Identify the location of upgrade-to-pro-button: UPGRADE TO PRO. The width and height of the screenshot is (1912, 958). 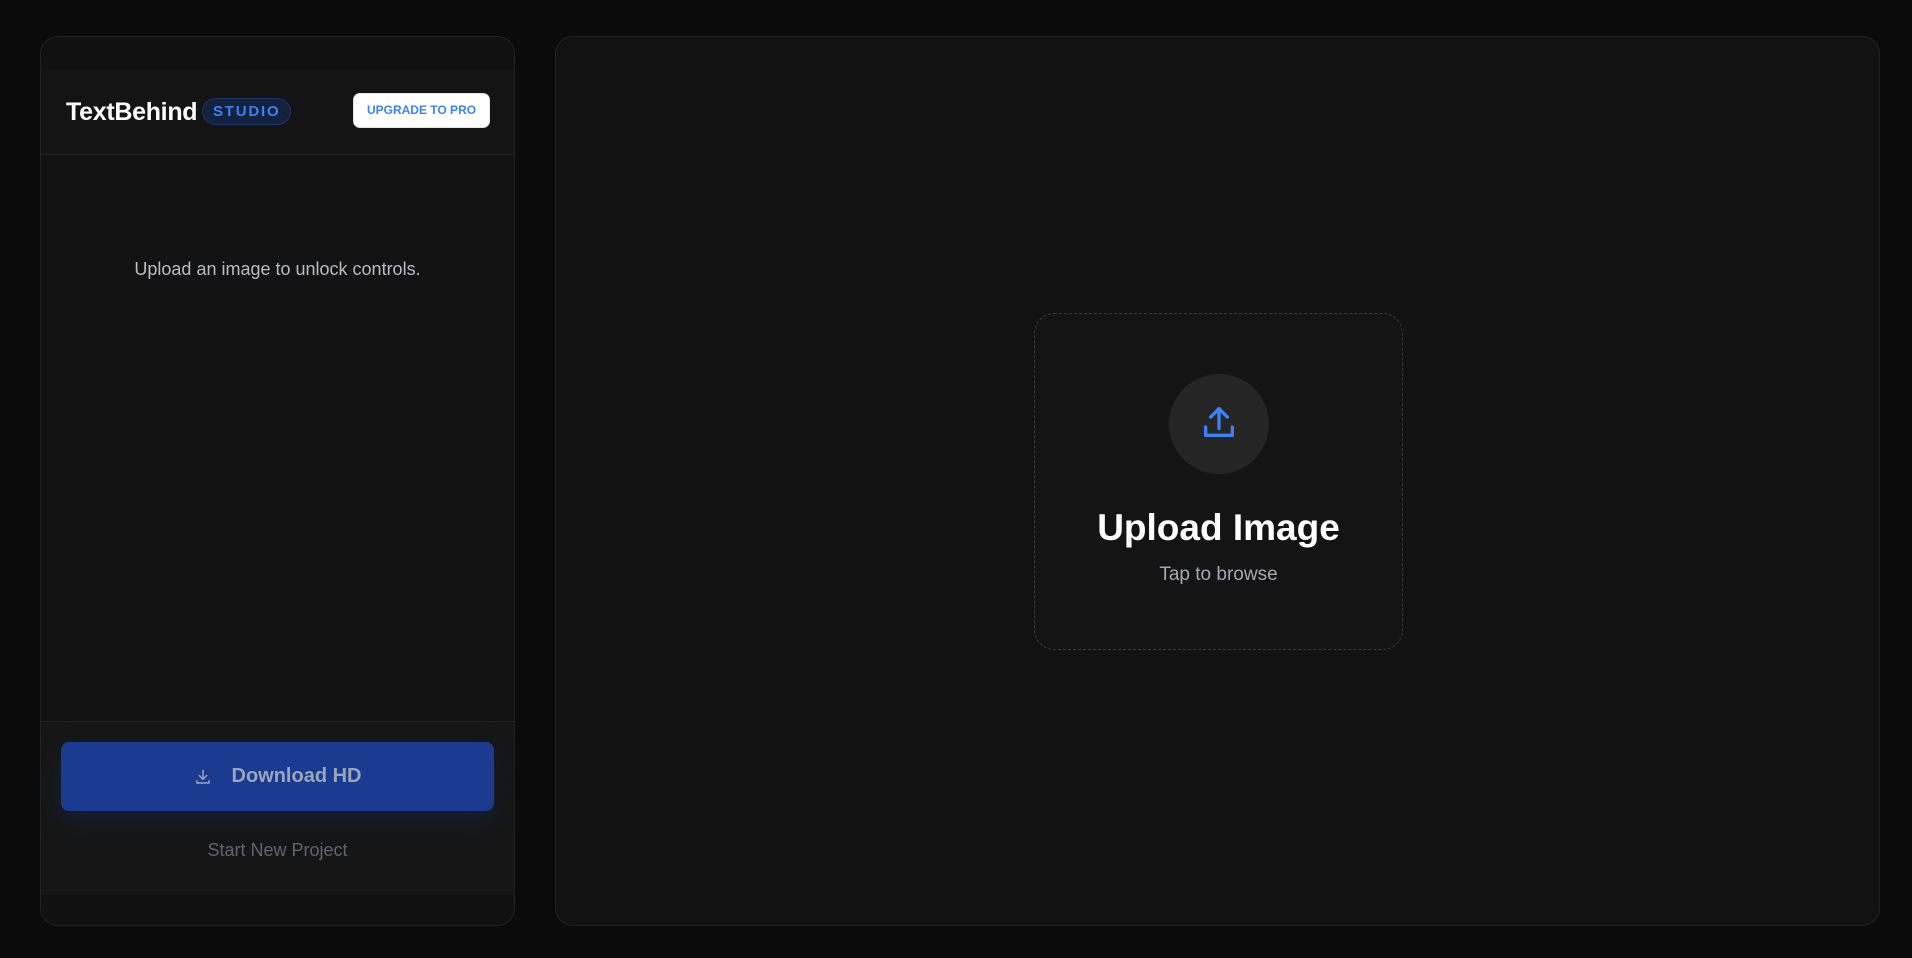
(421, 110).